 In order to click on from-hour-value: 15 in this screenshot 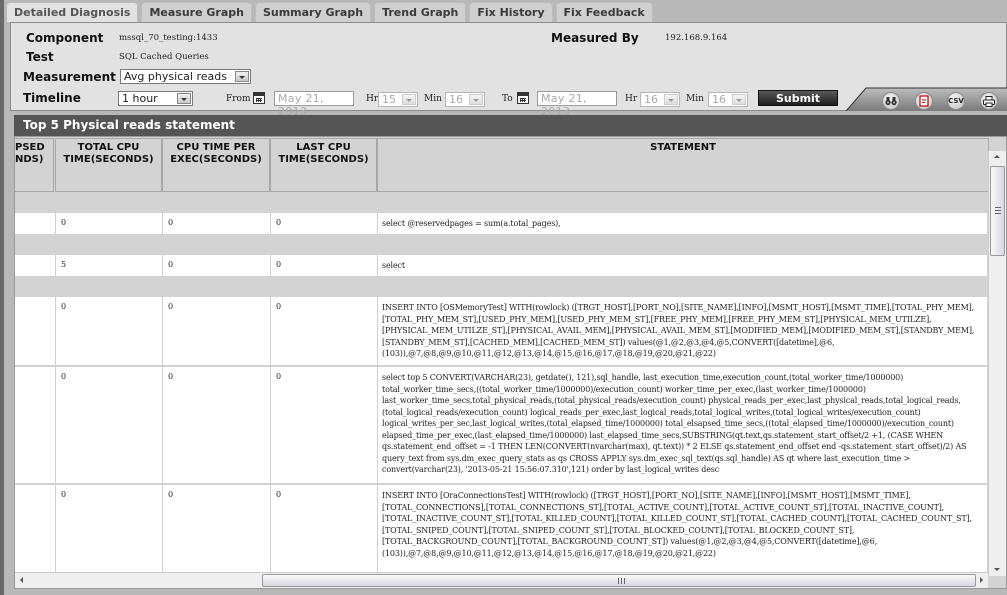, I will do `click(389, 99)`.